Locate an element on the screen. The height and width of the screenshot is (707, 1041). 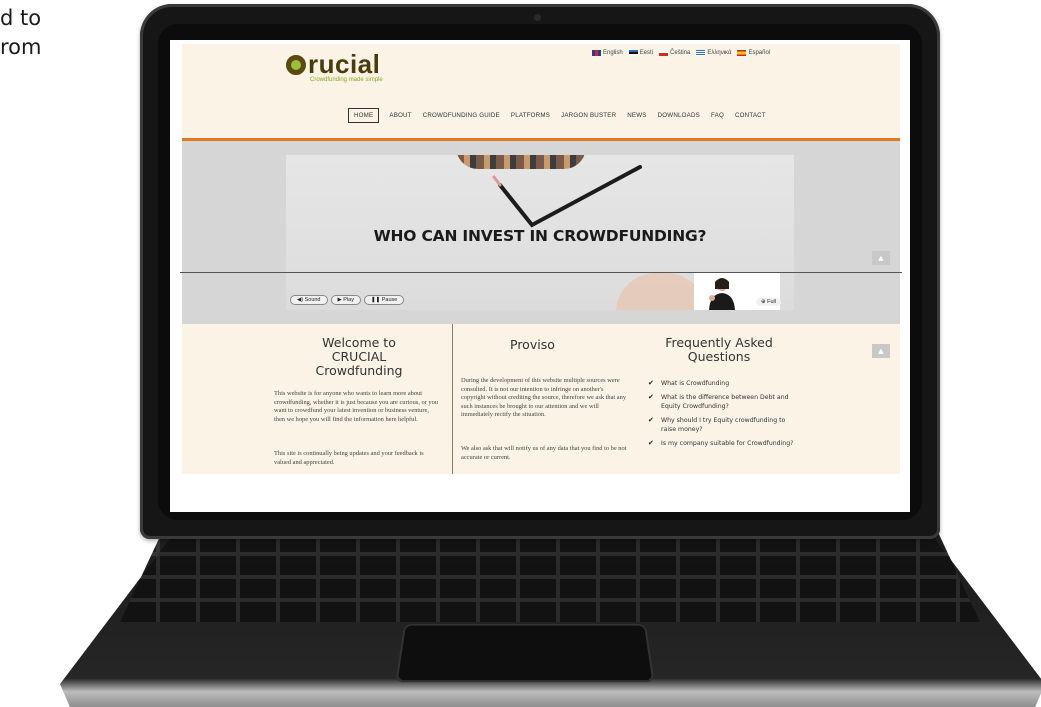
lang-label: Español is located at coordinates (759, 53).